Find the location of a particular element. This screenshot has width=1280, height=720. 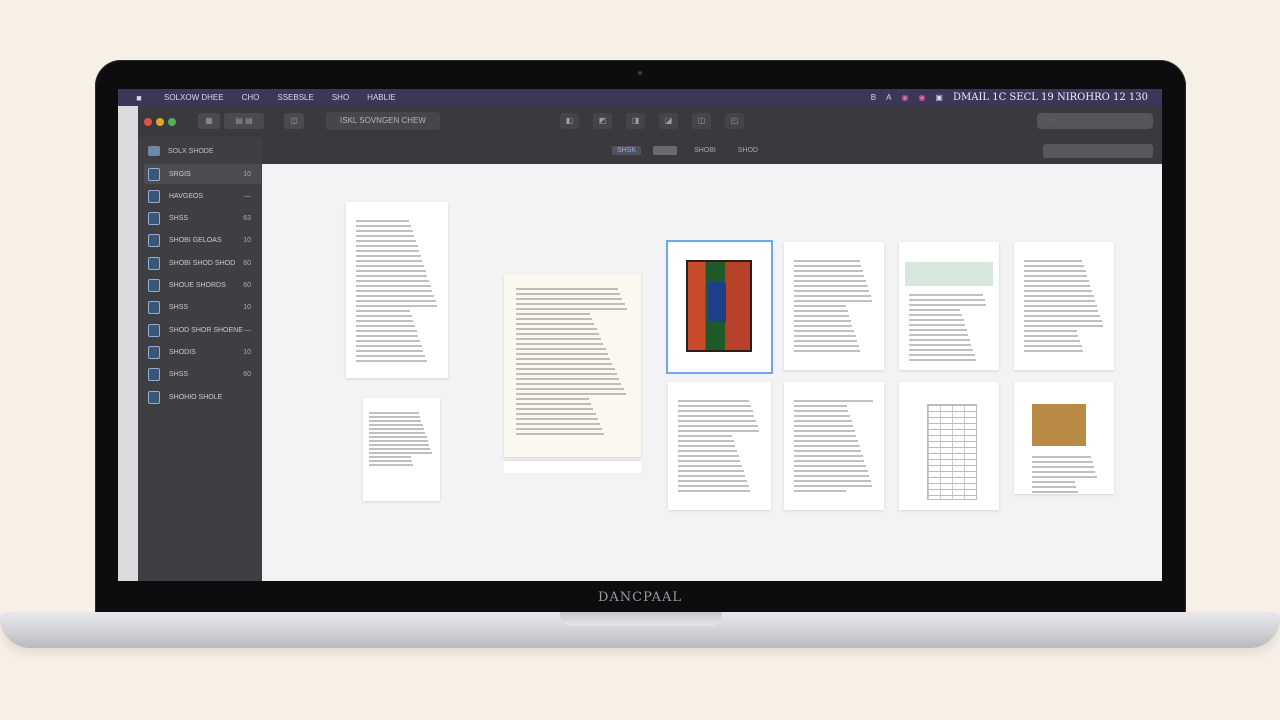

table-figure is located at coordinates (952, 452).